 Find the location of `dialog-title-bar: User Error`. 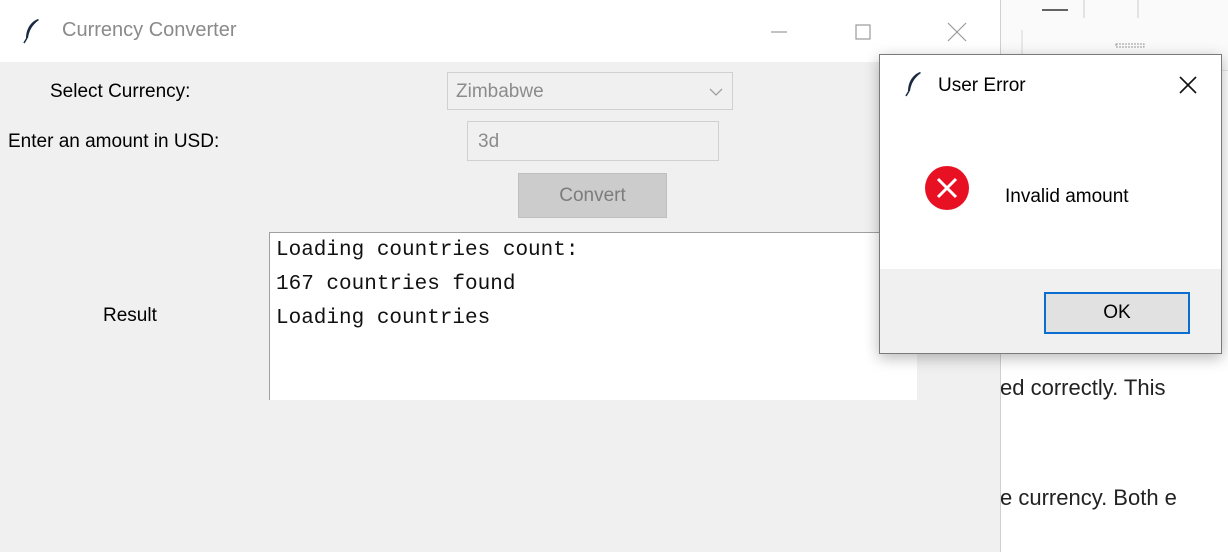

dialog-title-bar: User Error is located at coordinates (1050, 86).